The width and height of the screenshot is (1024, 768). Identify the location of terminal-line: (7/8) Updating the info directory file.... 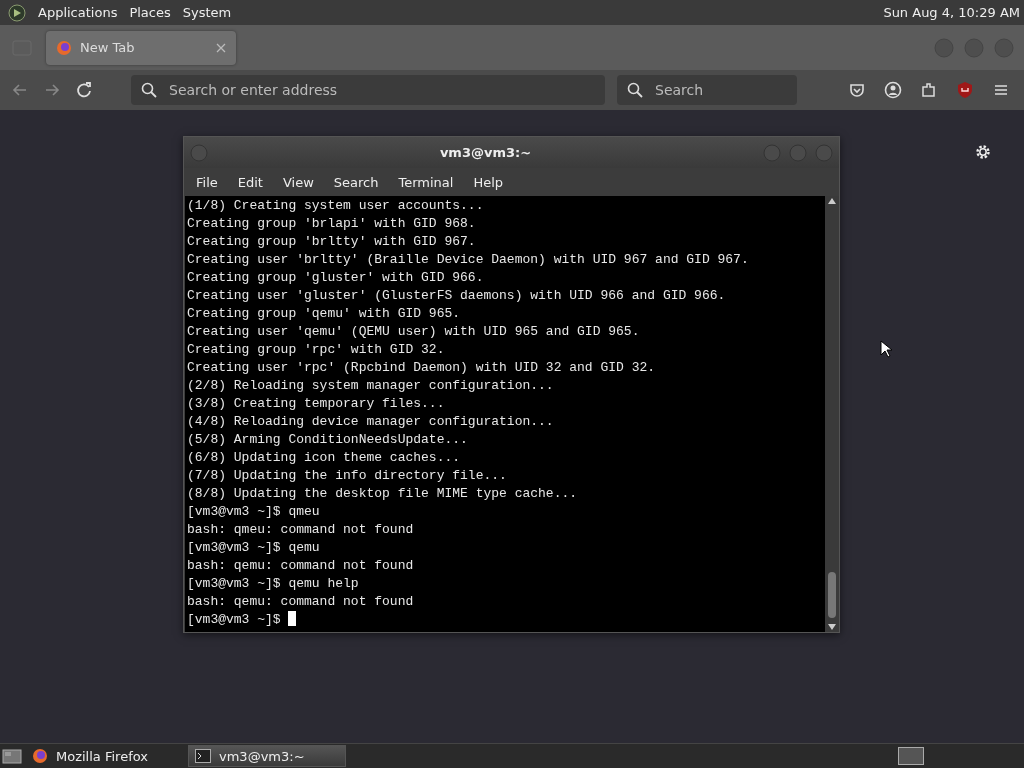
(347, 476).